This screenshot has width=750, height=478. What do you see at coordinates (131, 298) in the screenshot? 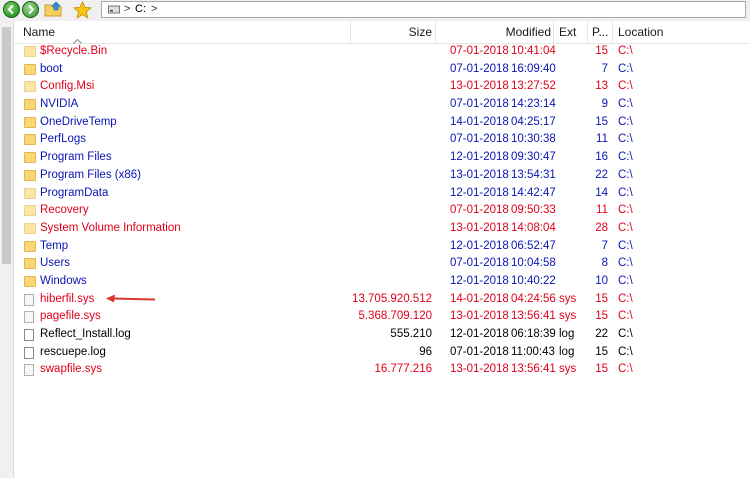
I see `annotation-arrow` at bounding box center [131, 298].